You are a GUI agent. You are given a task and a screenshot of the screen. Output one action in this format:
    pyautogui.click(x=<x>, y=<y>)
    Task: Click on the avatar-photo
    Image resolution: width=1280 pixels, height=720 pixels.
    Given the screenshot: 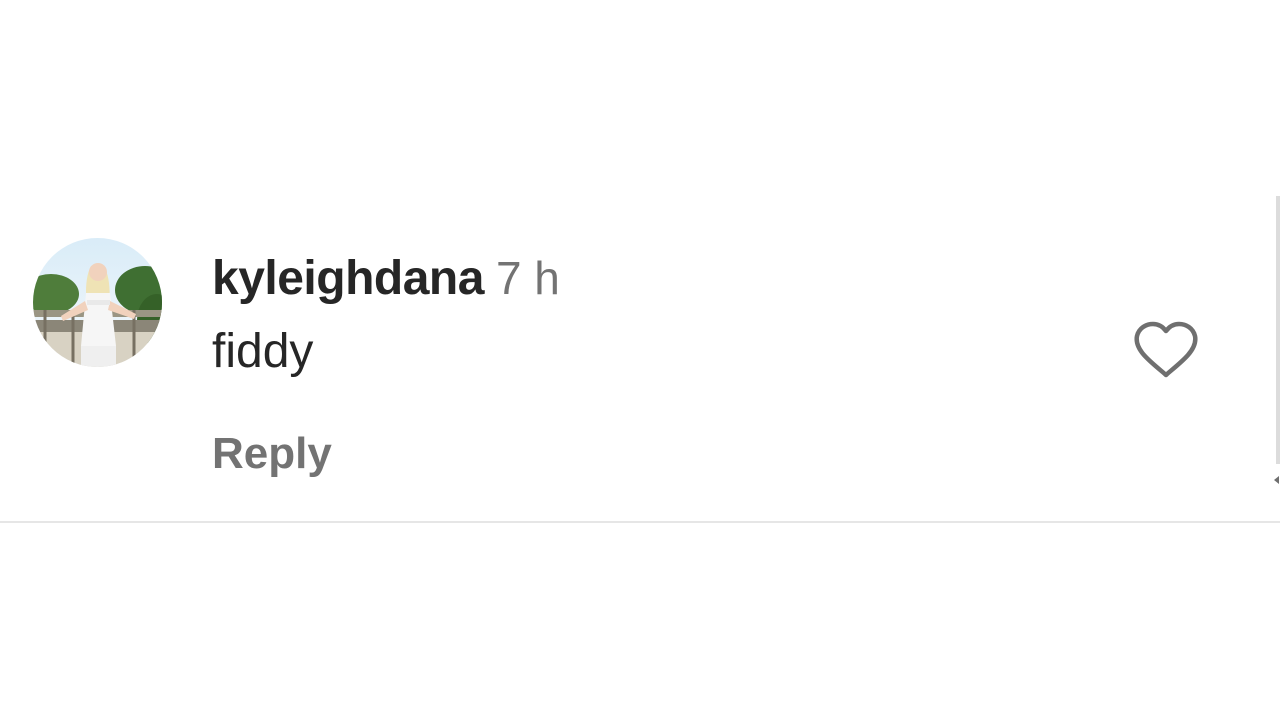 What is the action you would take?
    pyautogui.click(x=97, y=302)
    